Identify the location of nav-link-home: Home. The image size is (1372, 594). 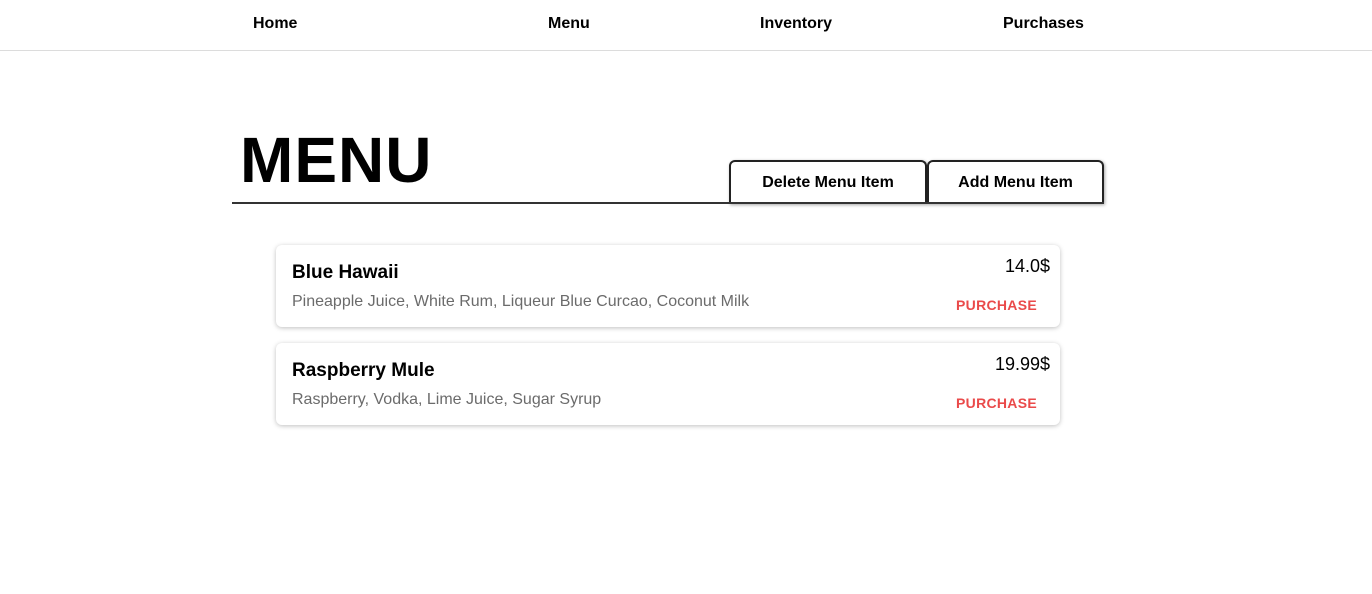
(275, 24).